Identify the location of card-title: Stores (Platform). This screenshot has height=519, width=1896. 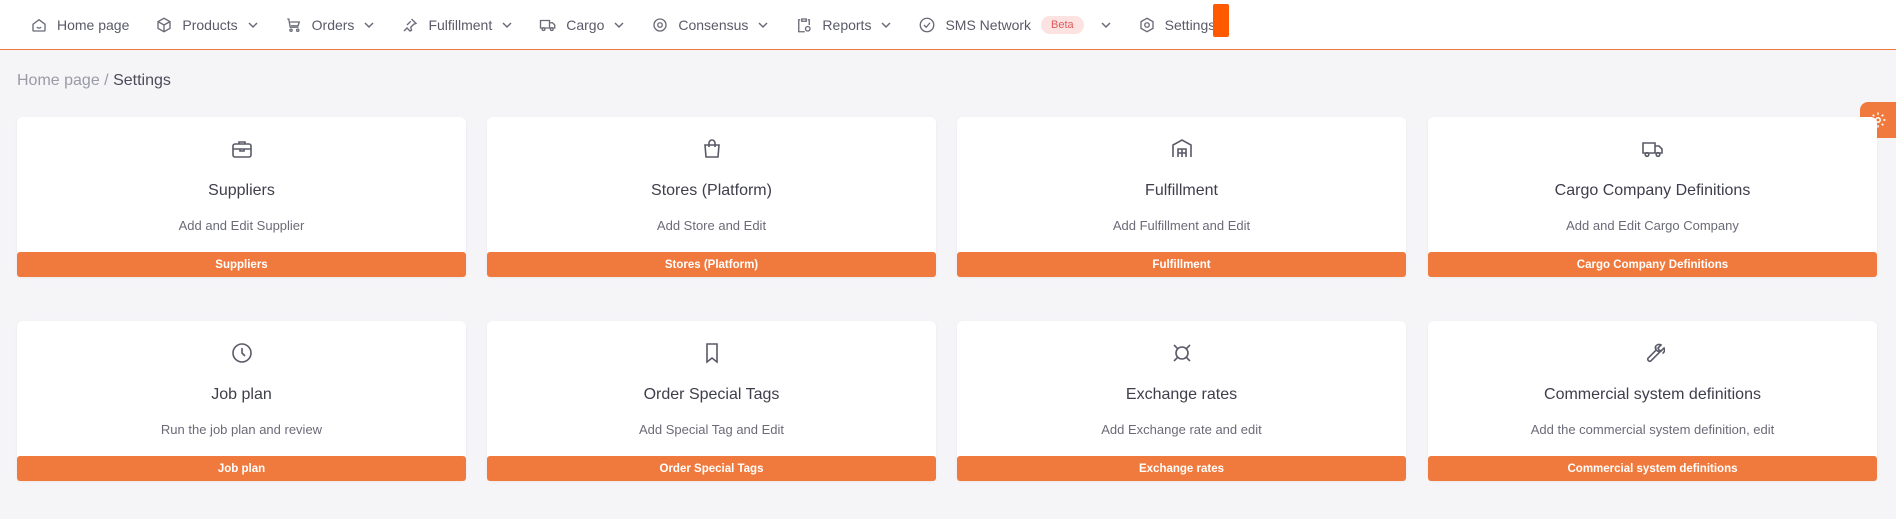
(711, 190).